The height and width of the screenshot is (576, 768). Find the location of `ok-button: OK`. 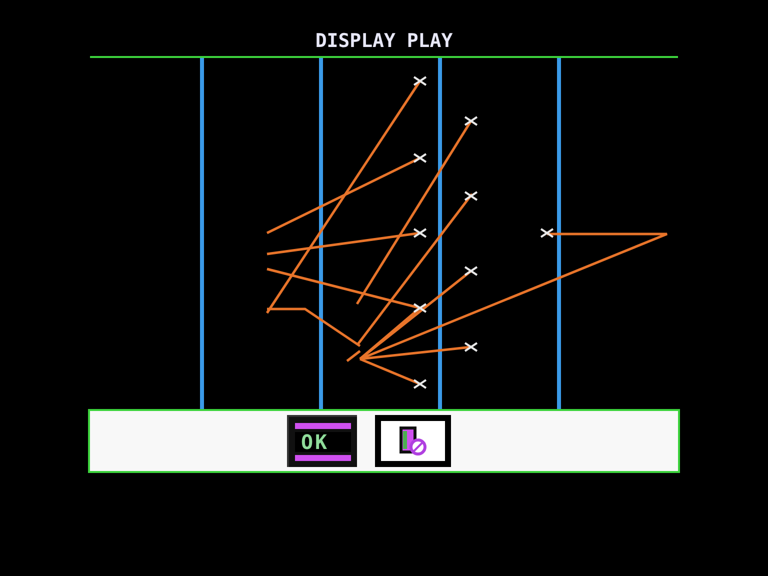

ok-button: OK is located at coordinates (322, 441).